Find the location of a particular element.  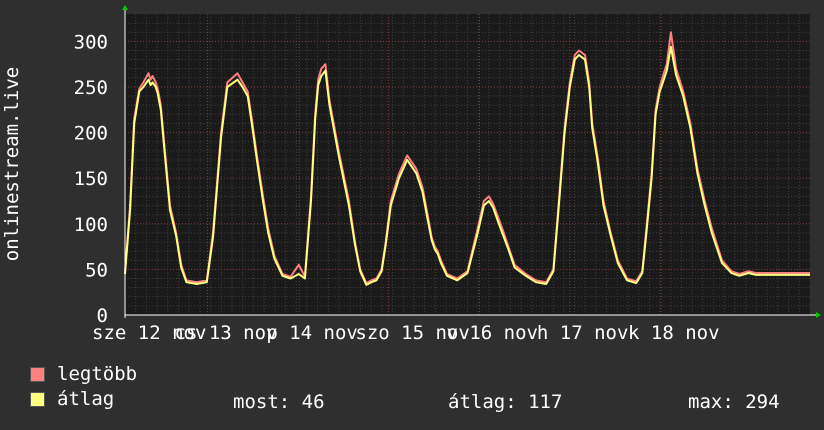

x-tick-label: h 17 nov is located at coordinates (583, 333).